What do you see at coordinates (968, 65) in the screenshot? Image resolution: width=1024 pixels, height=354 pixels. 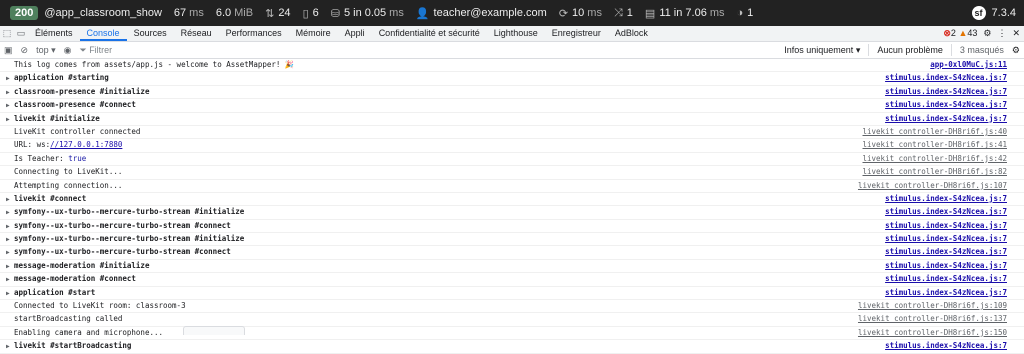 I see `log-source-link: app-0xl0MuC.js:11` at bounding box center [968, 65].